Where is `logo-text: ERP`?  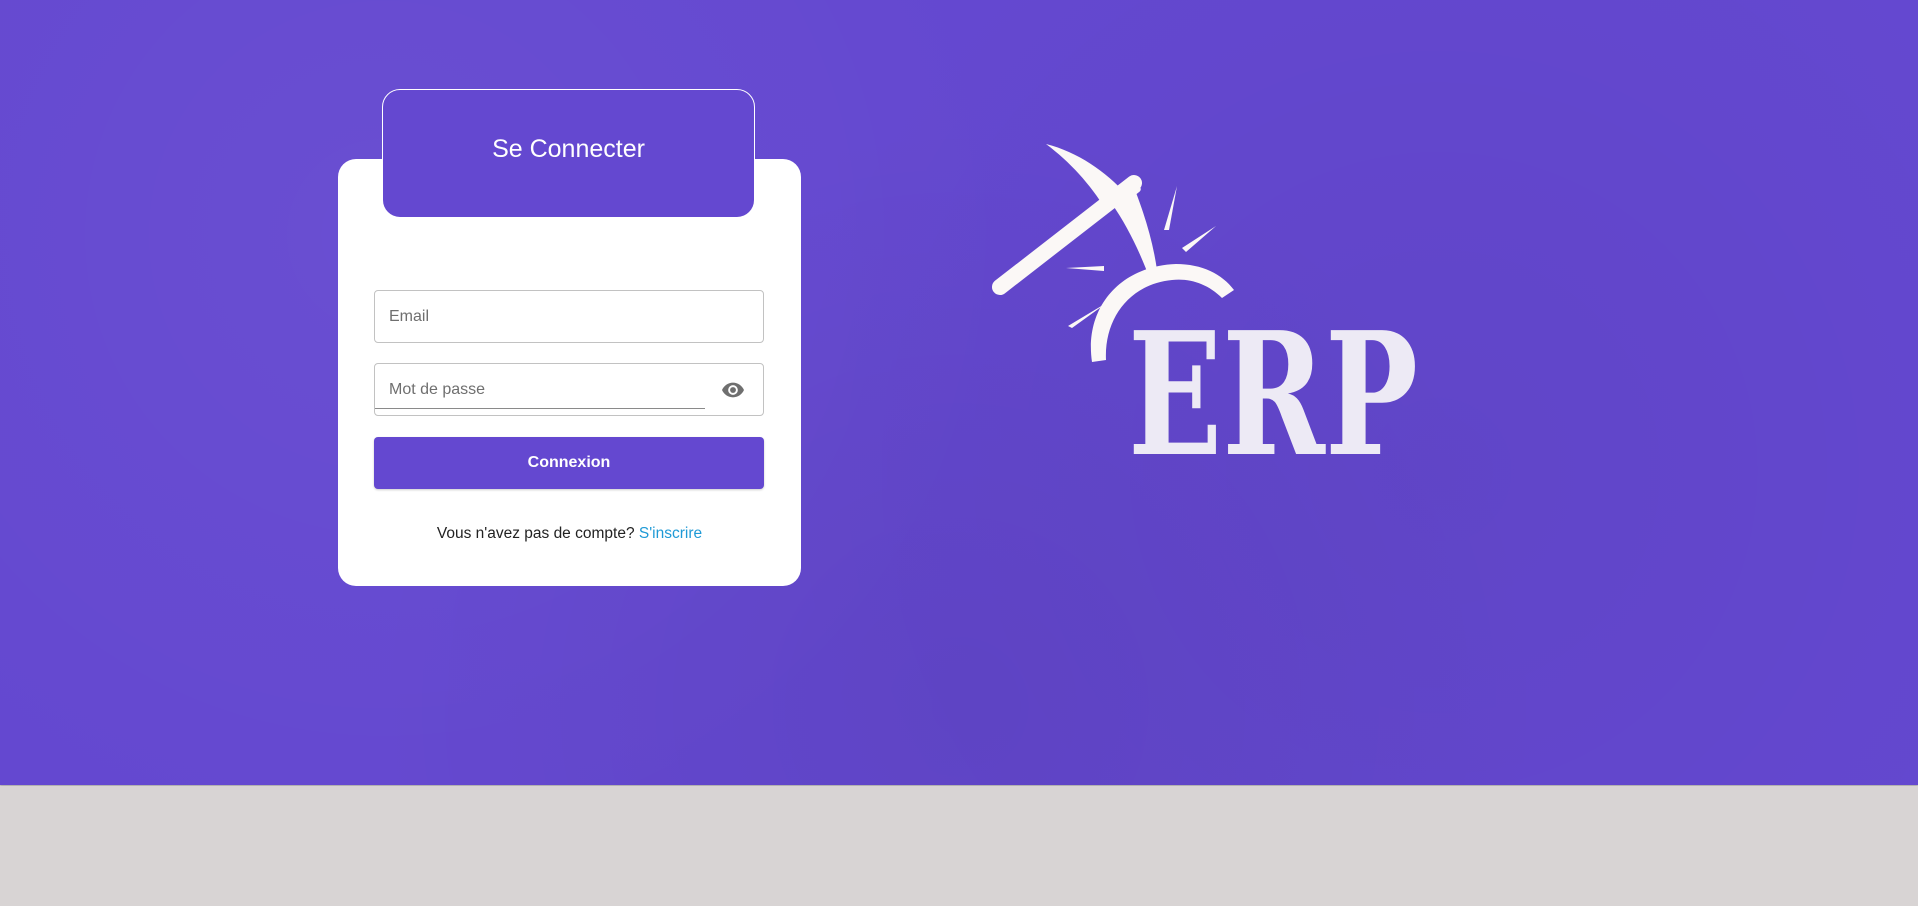 logo-text: ERP is located at coordinates (1273, 381).